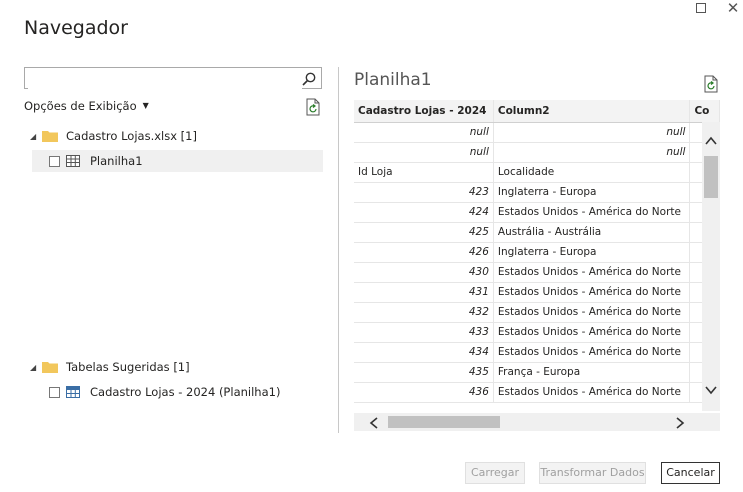 Image resolution: width=743 pixels, height=492 pixels. What do you see at coordinates (424, 292) in the screenshot?
I see `table-cell: 431` at bounding box center [424, 292].